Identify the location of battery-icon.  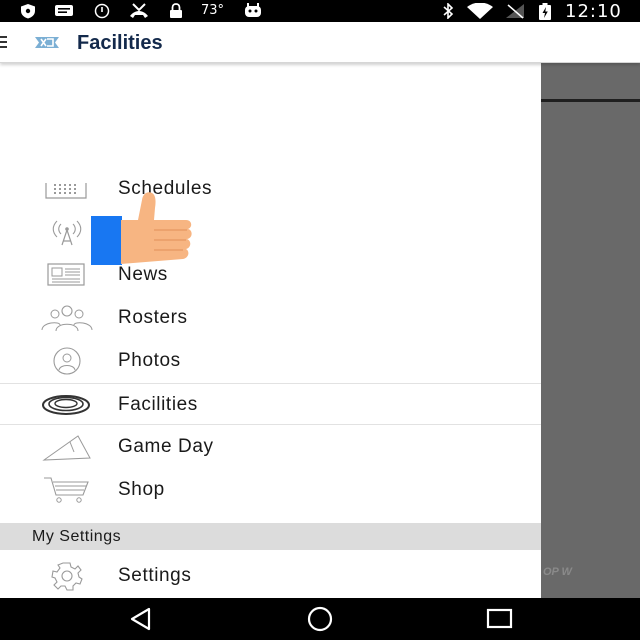
(545, 11).